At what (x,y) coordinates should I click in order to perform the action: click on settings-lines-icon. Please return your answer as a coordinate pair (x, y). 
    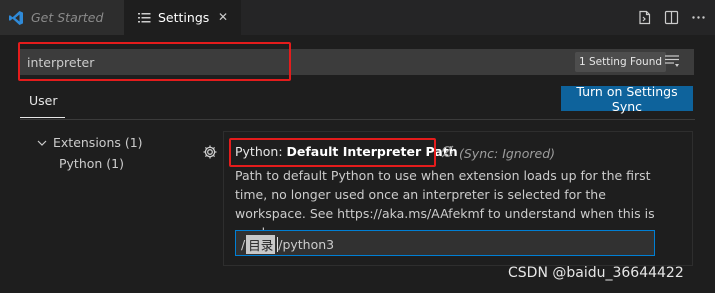
    Looking at the image, I should click on (144, 18).